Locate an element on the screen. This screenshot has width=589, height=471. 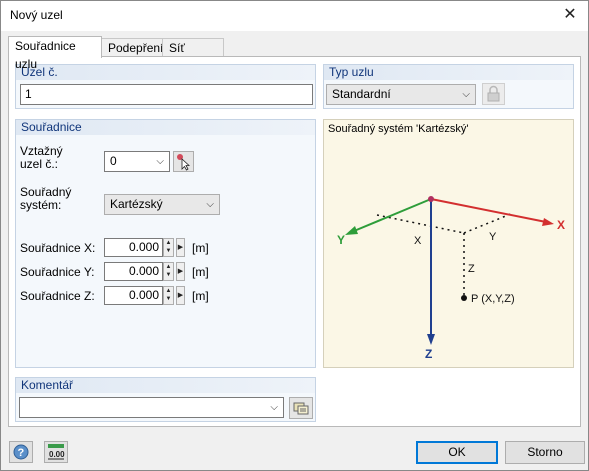
x-axis-label: X is located at coordinates (561, 225).